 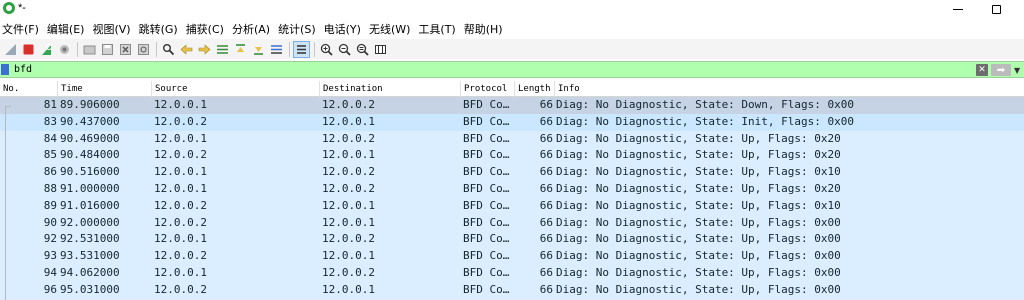 I want to click on reload-icon, so click(x=143, y=49).